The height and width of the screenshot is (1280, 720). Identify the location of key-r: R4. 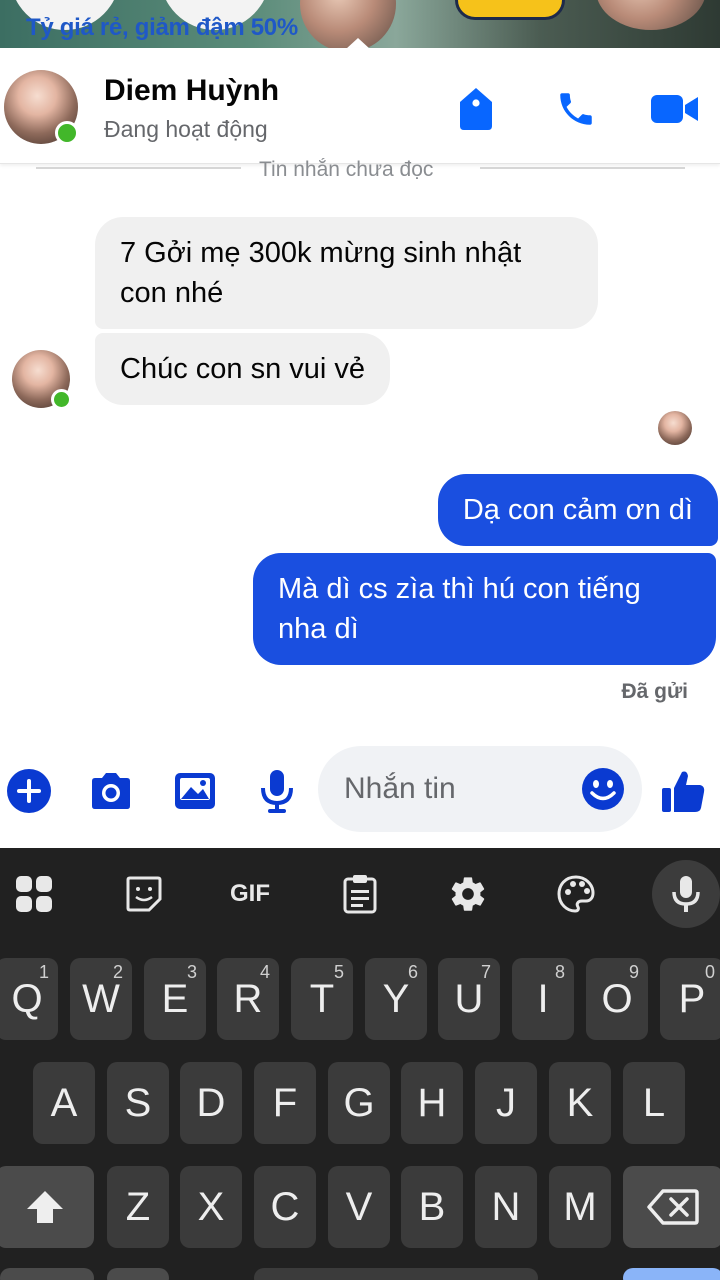
(248, 999).